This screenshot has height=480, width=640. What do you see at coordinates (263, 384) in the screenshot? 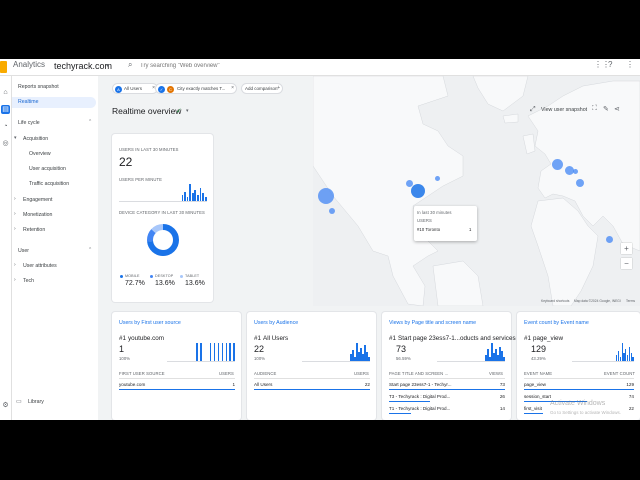
I see `row-name: All Users` at bounding box center [263, 384].